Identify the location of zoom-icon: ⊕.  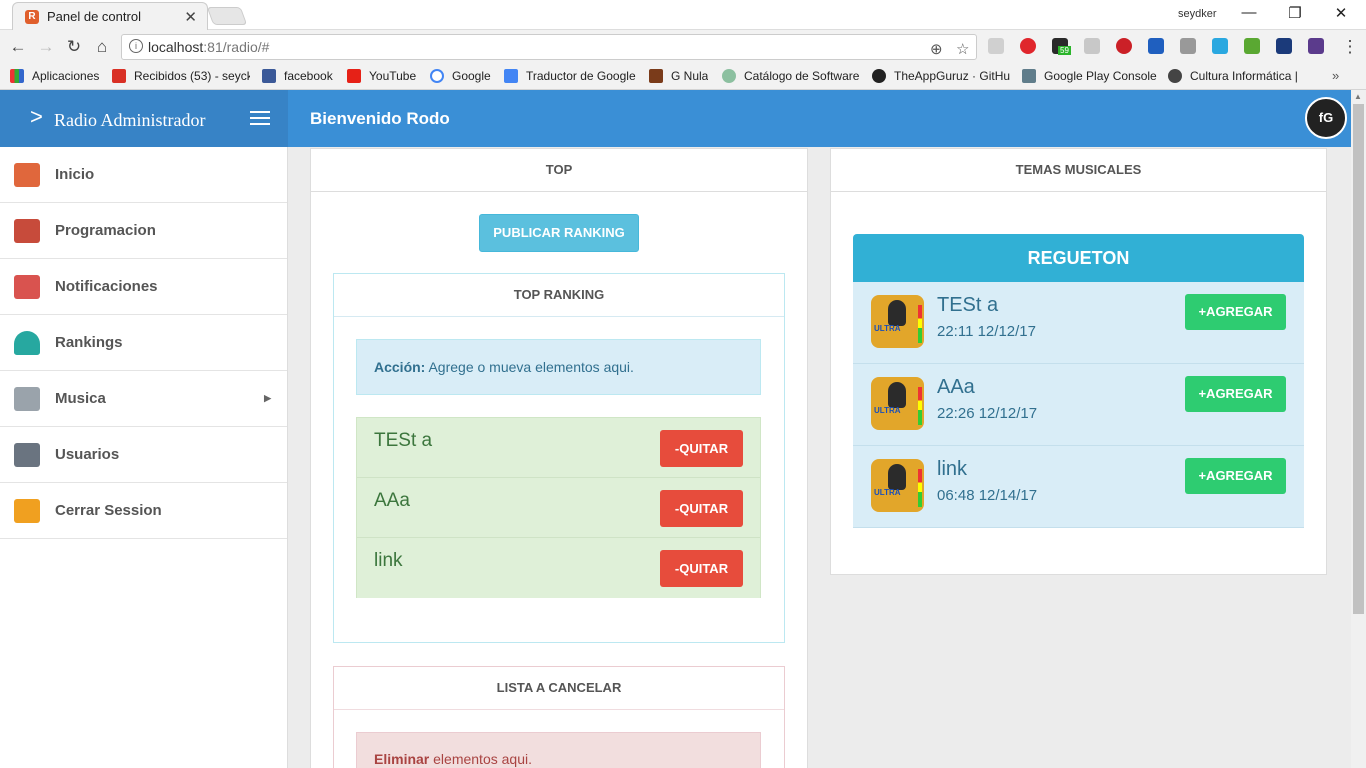
(936, 50).